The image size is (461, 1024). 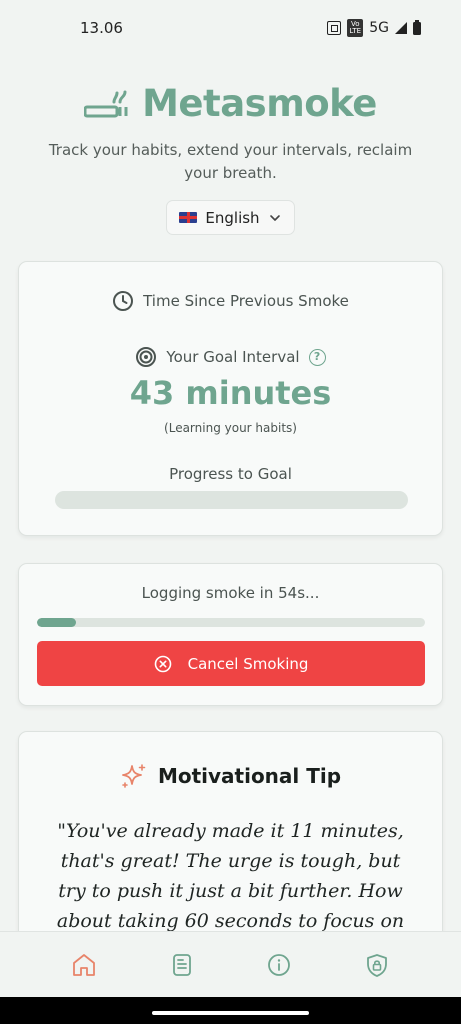 I want to click on log-icon, so click(x=181, y=964).